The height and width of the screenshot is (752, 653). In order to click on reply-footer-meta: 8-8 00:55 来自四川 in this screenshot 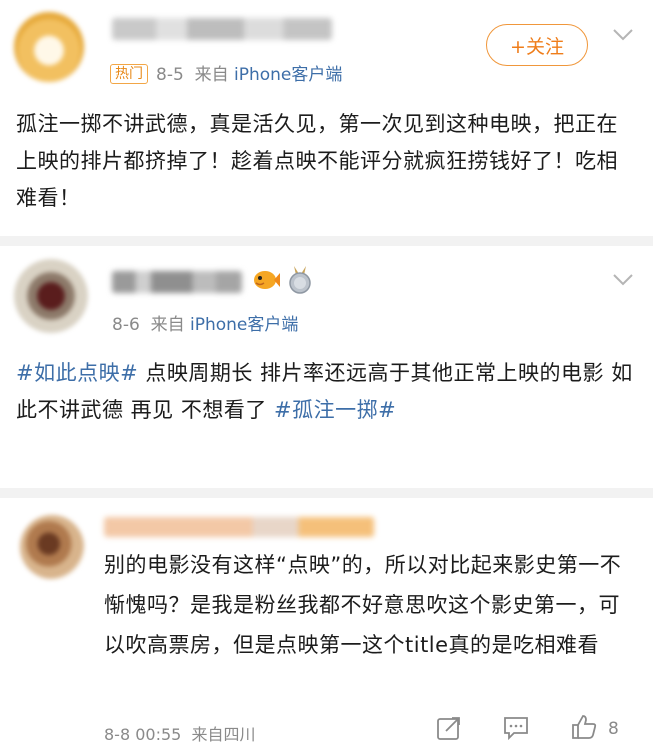, I will do `click(180, 733)`.